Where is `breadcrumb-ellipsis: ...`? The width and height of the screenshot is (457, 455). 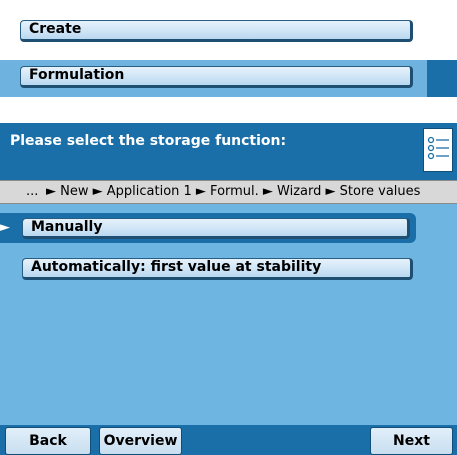
breadcrumb-ellipsis: ... is located at coordinates (32, 191).